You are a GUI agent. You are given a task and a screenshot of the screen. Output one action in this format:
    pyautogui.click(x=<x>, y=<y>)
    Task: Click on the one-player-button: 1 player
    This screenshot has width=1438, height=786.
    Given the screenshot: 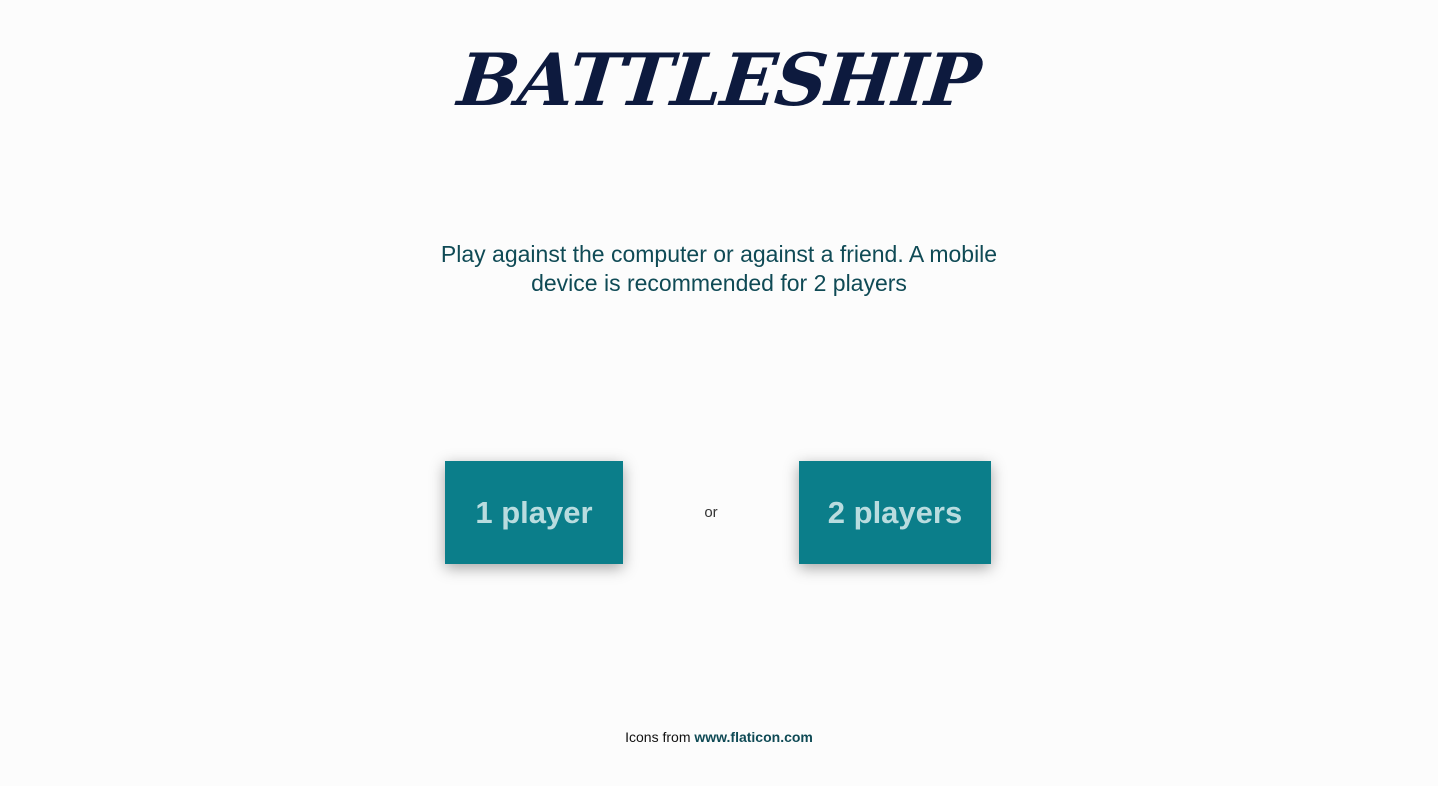 What is the action you would take?
    pyautogui.click(x=534, y=512)
    